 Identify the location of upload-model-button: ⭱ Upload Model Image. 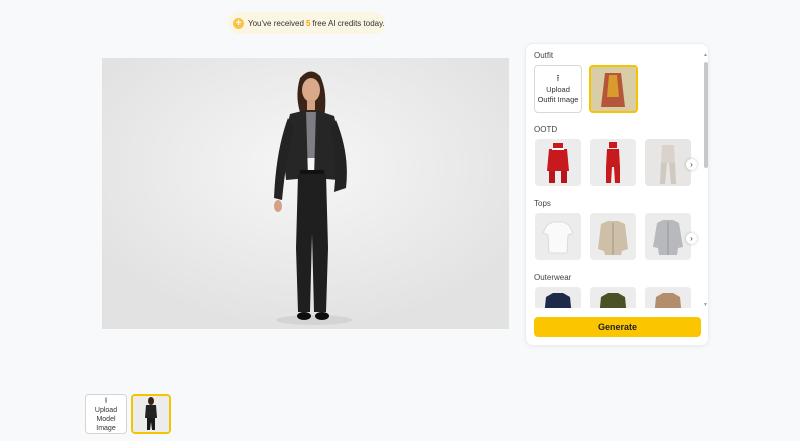
(106, 414).